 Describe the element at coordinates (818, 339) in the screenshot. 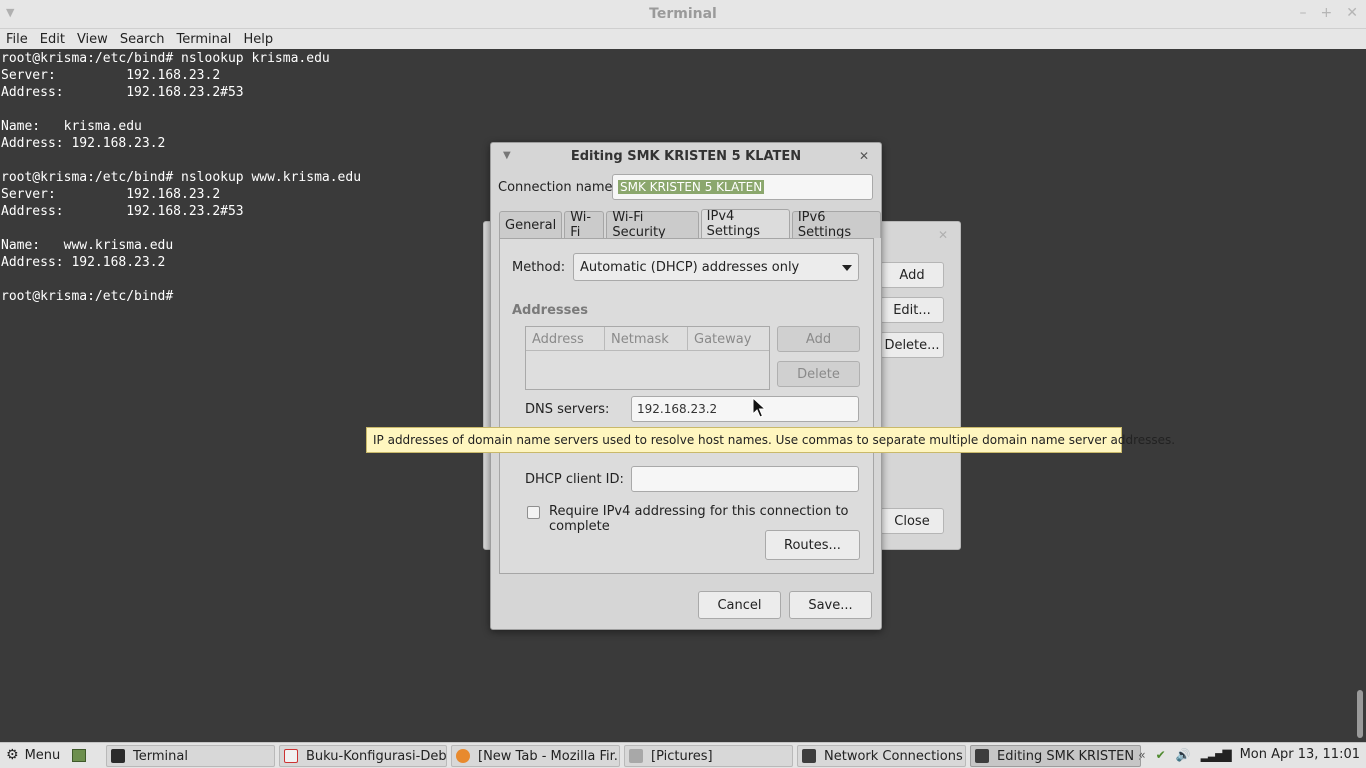

I see `add-address-button: Add` at that location.